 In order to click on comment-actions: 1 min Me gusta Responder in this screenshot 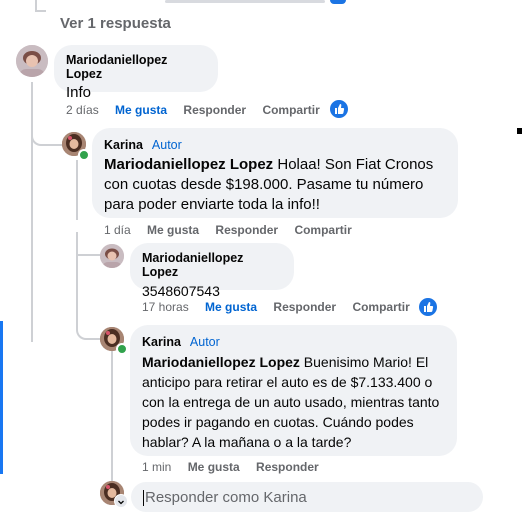, I will do `click(237, 467)`.